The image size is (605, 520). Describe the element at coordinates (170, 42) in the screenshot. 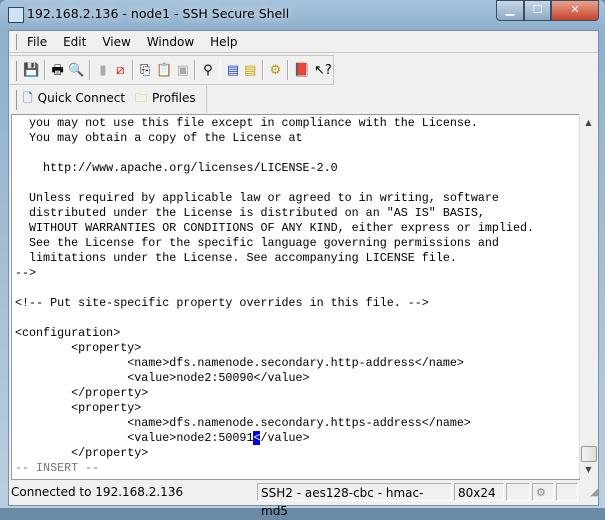

I see `menu-window: Window` at that location.